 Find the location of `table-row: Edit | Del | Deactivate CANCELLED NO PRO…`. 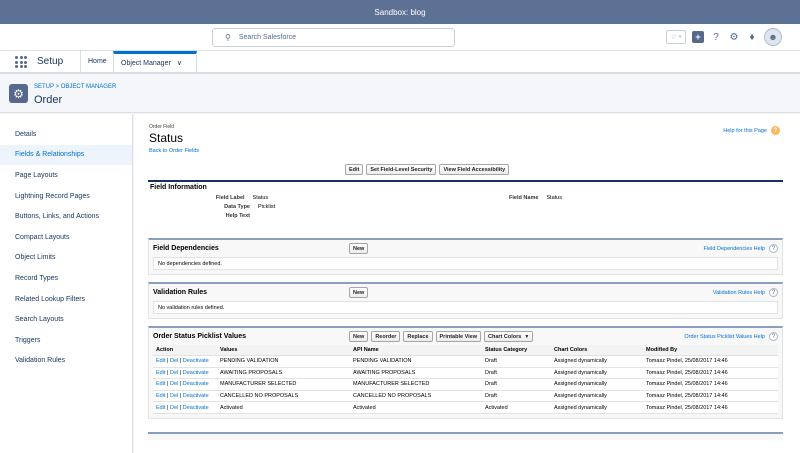

table-row: Edit | Del | Deactivate CANCELLED NO PRO… is located at coordinates (465, 396).